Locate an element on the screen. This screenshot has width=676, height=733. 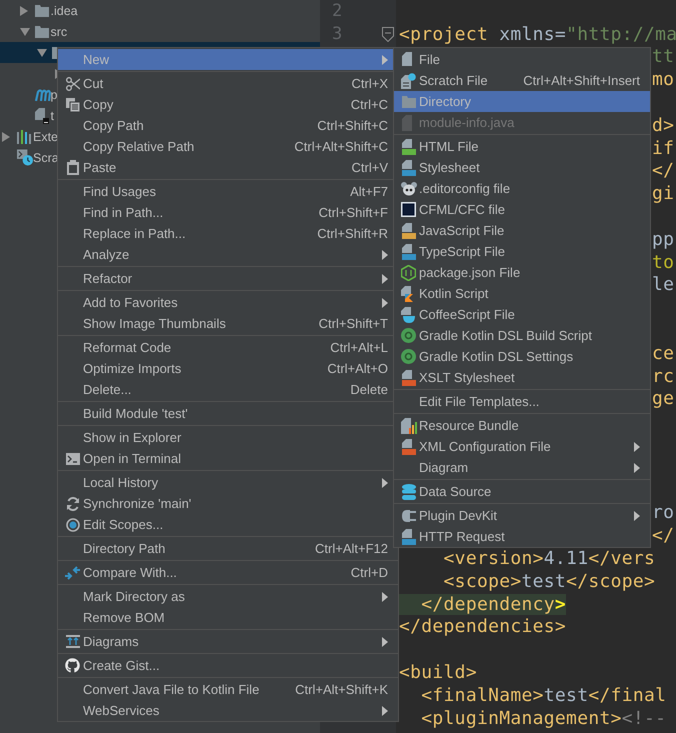
code-line: </dependencies> is located at coordinates (482, 627).